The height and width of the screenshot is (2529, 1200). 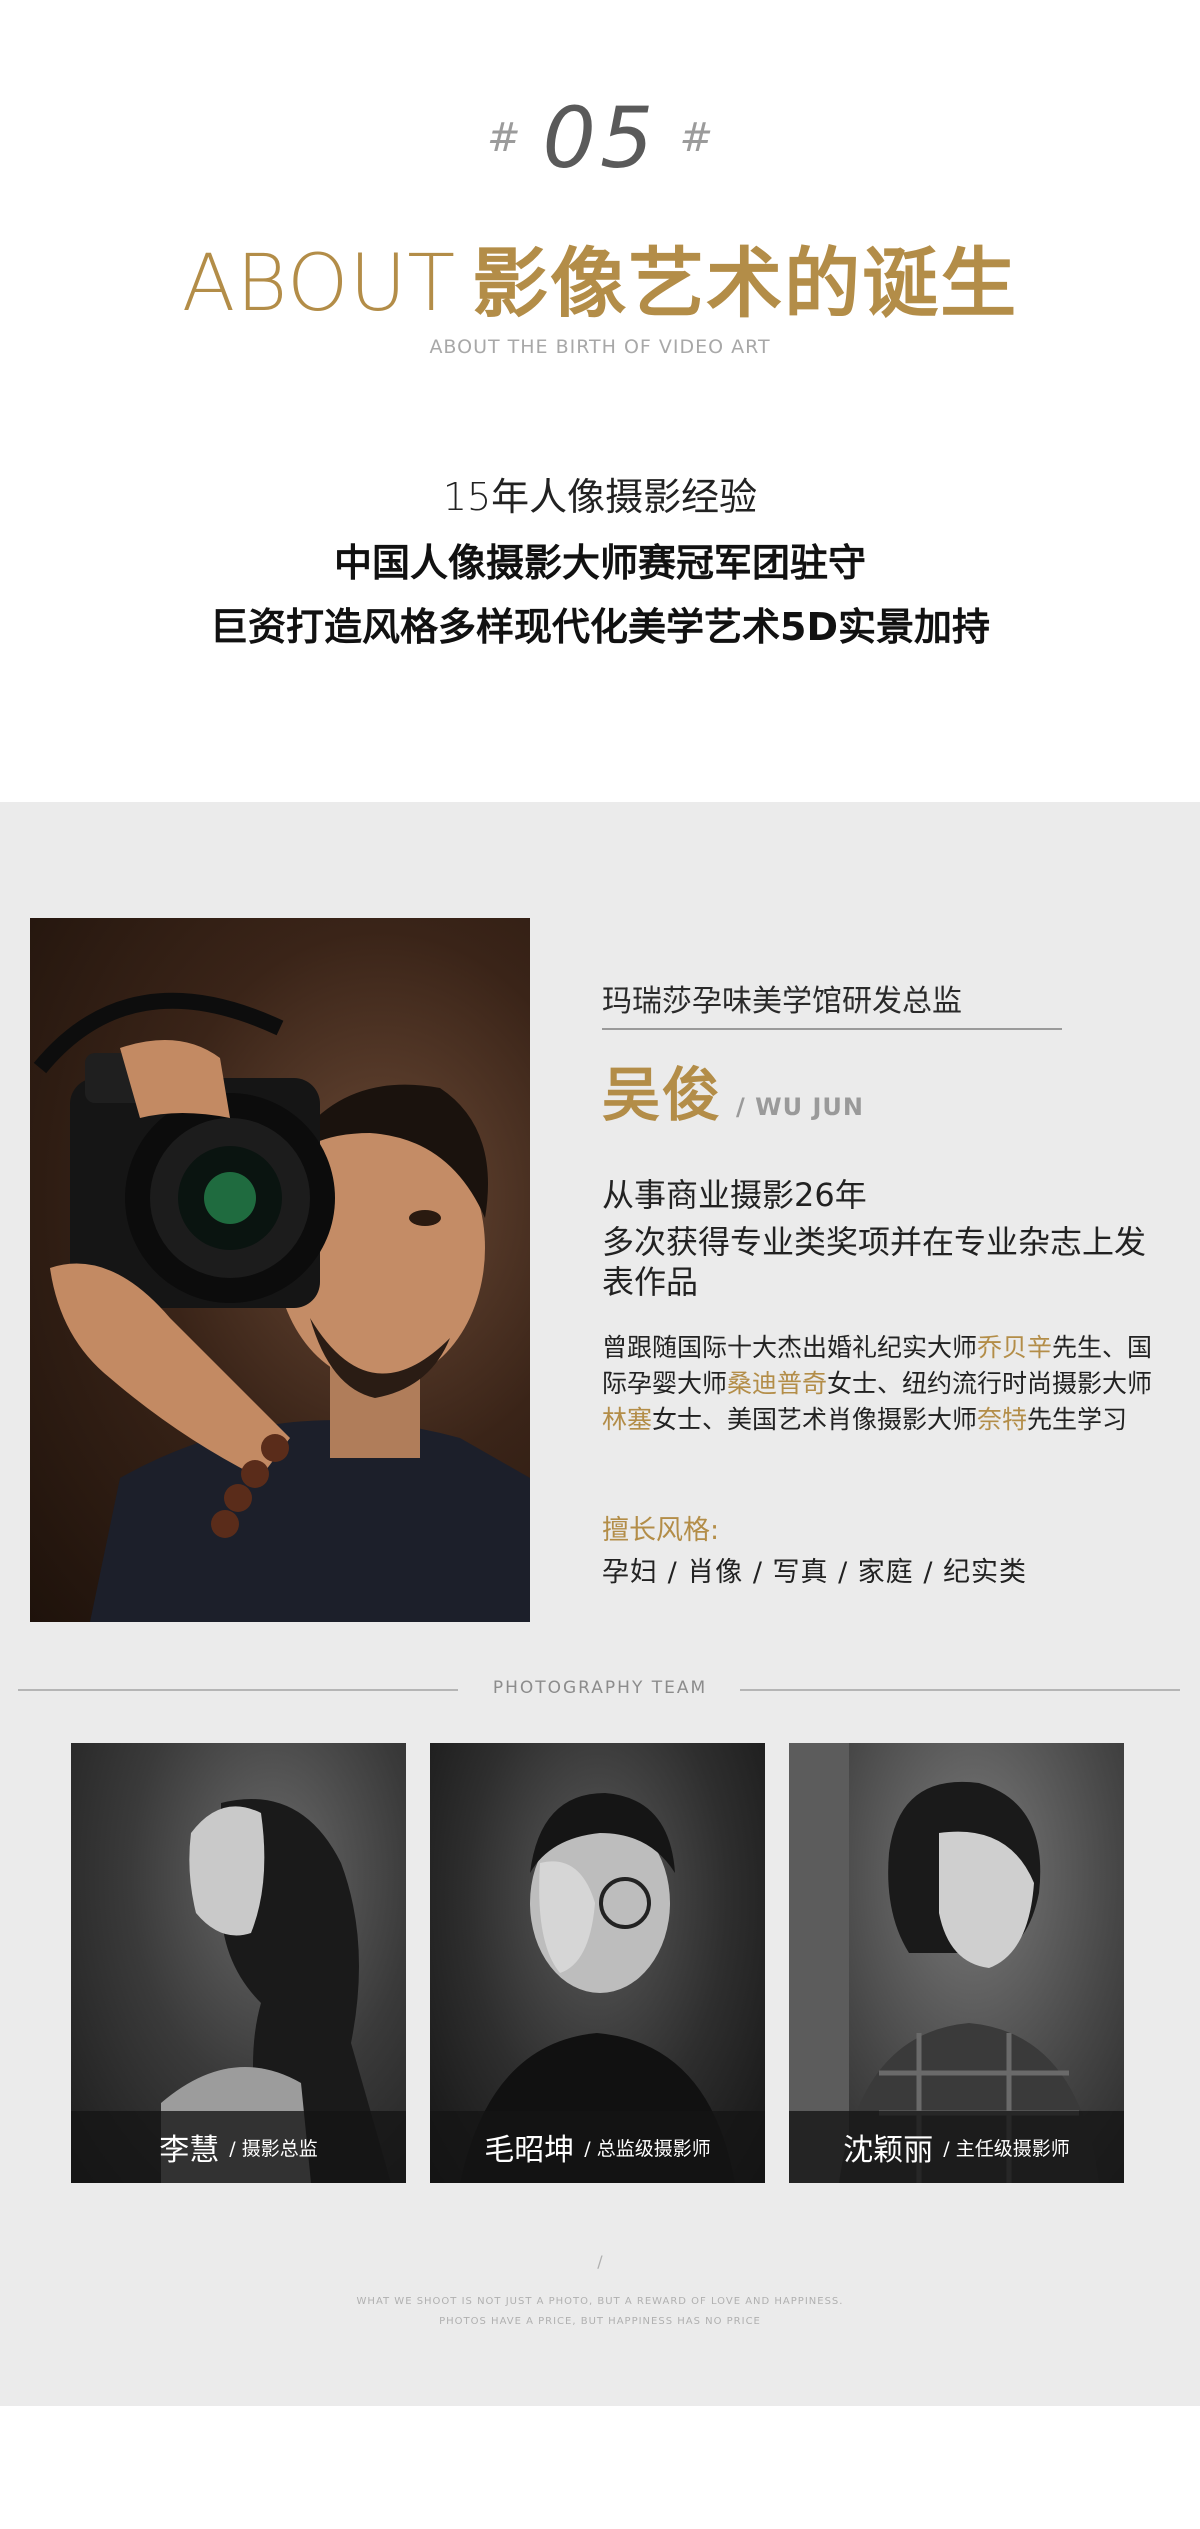 What do you see at coordinates (600, 1688) in the screenshot?
I see `team-title: PHOTOGRAPHY TEAM` at bounding box center [600, 1688].